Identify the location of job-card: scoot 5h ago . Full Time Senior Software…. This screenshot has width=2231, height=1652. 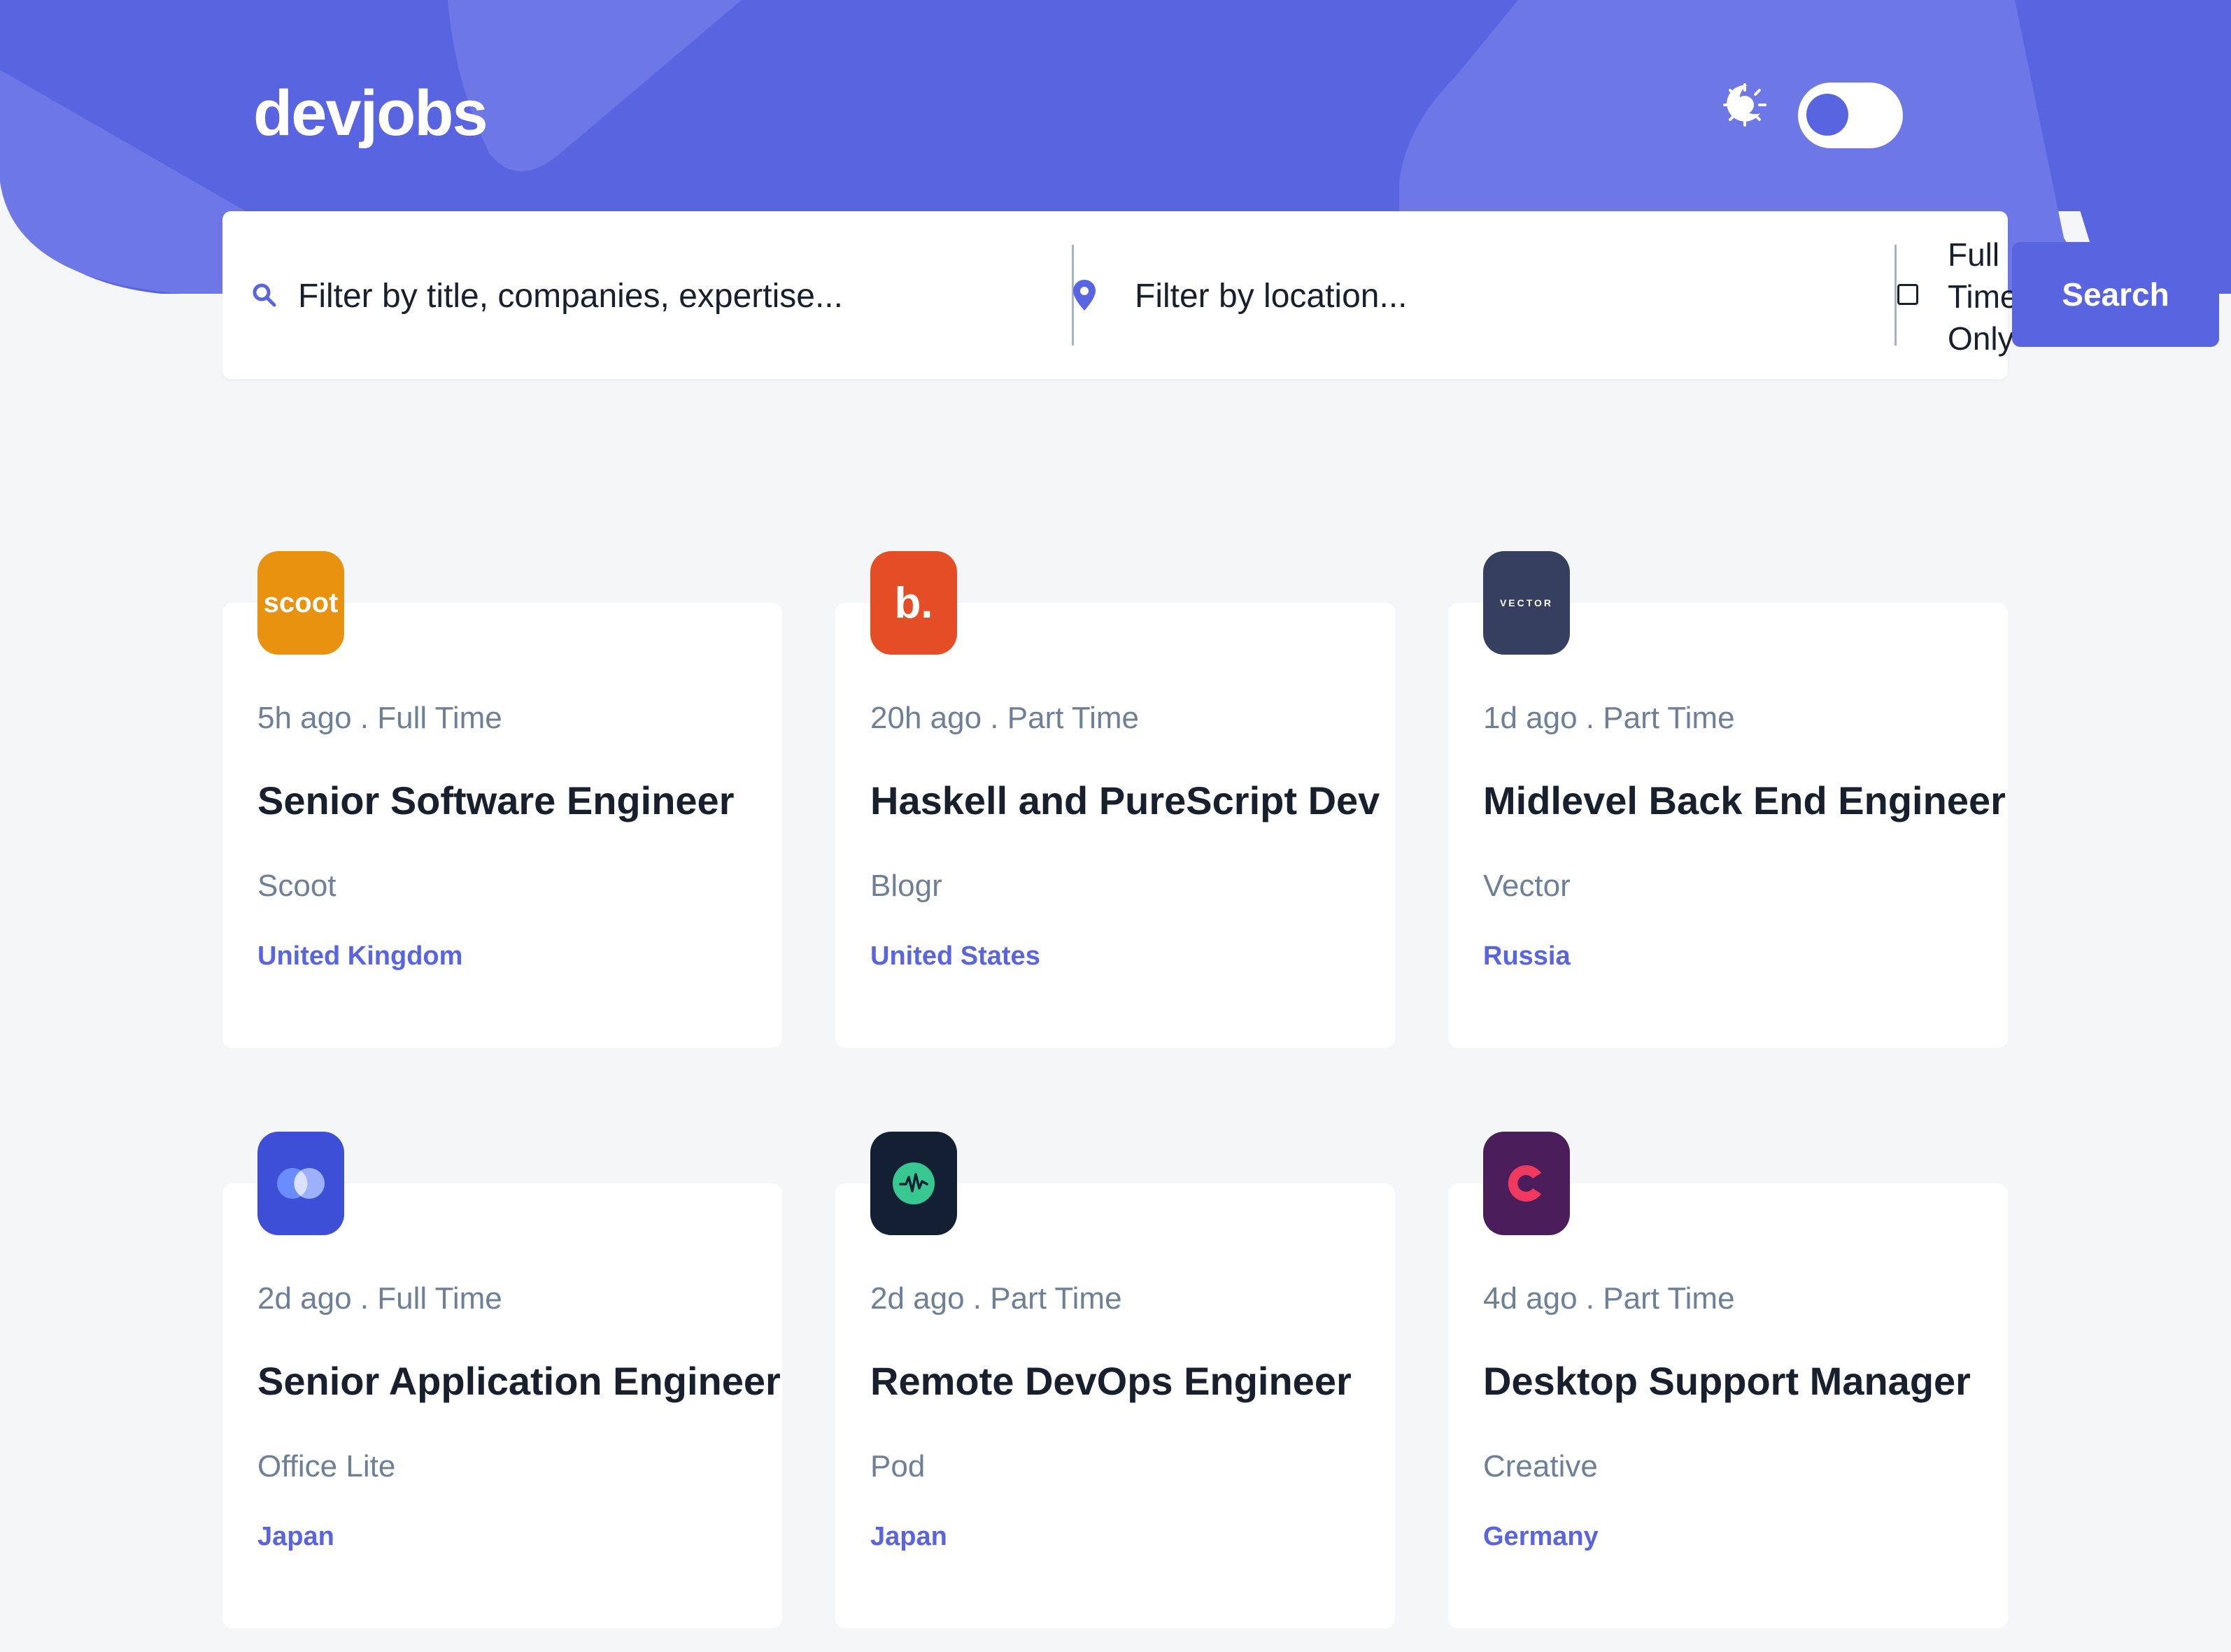
(502, 799).